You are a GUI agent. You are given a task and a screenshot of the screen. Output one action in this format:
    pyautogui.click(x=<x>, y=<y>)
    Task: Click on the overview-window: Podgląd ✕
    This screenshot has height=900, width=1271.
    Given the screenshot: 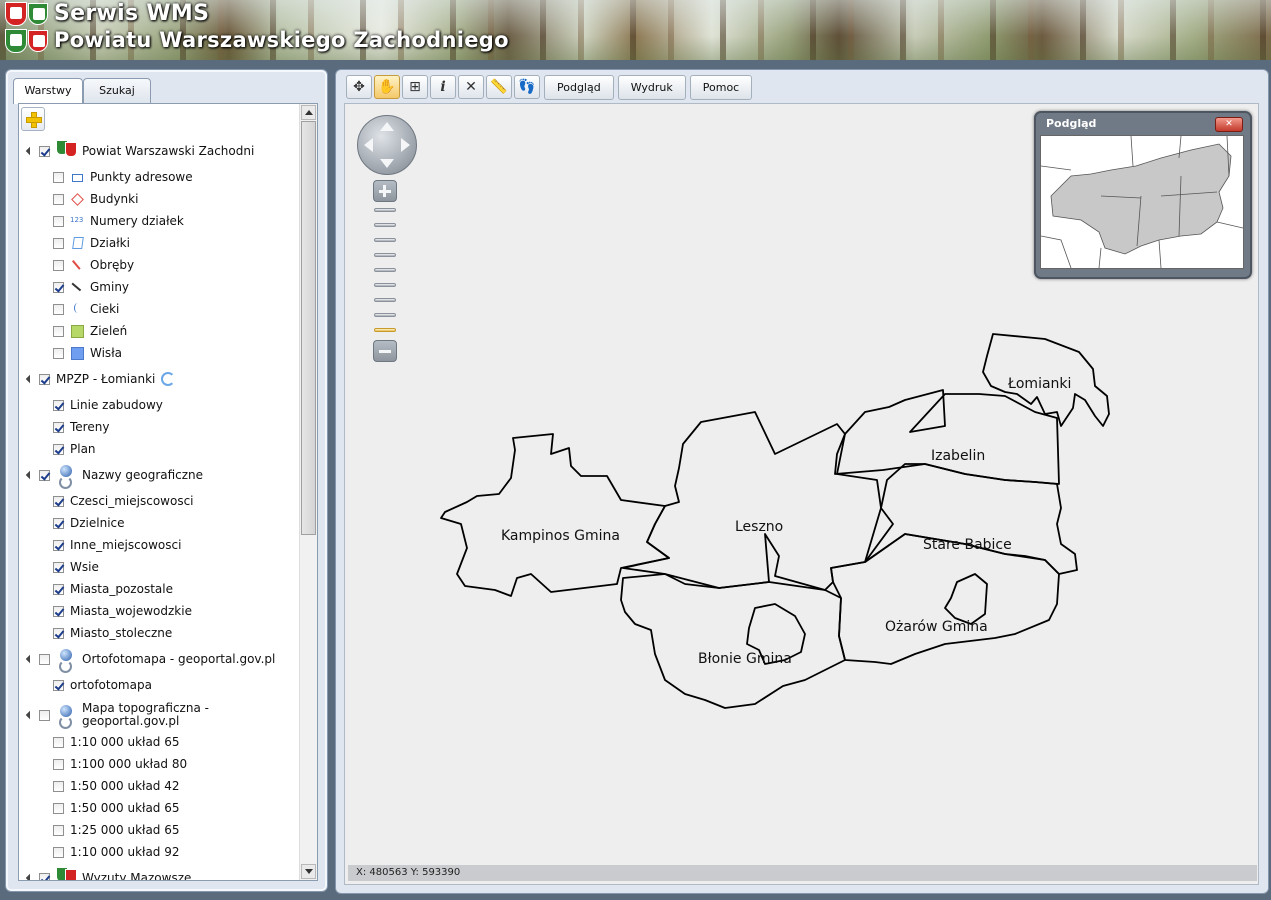 What is the action you would take?
    pyautogui.click(x=1143, y=195)
    